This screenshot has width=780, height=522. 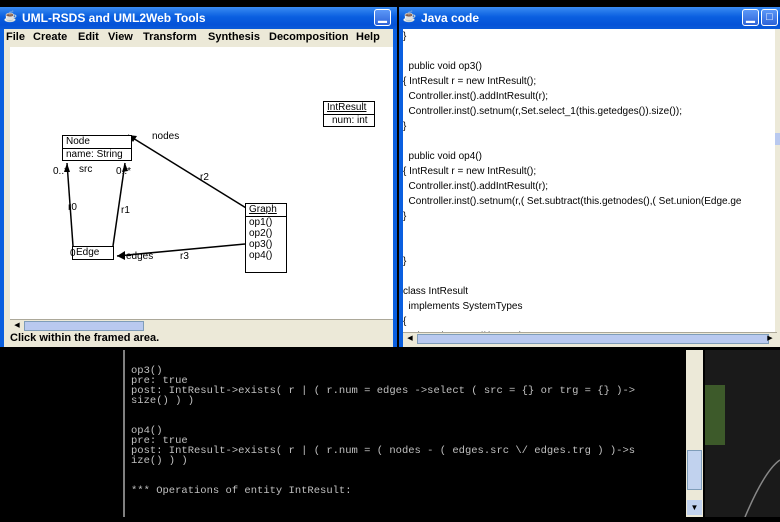 What do you see at coordinates (770, 339) in the screenshot?
I see `scroll-right-icon: ▶` at bounding box center [770, 339].